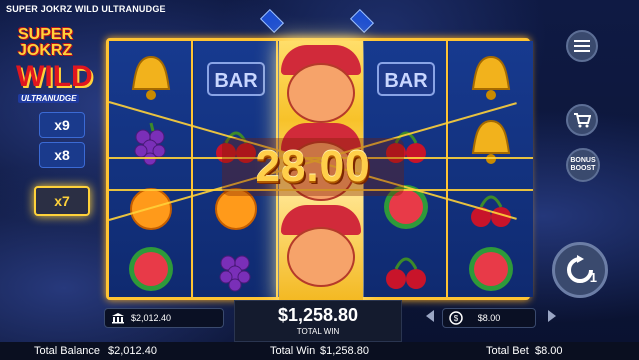 The image size is (639, 360). I want to click on logo-line-jokrz: JOKRZ, so click(45, 50).